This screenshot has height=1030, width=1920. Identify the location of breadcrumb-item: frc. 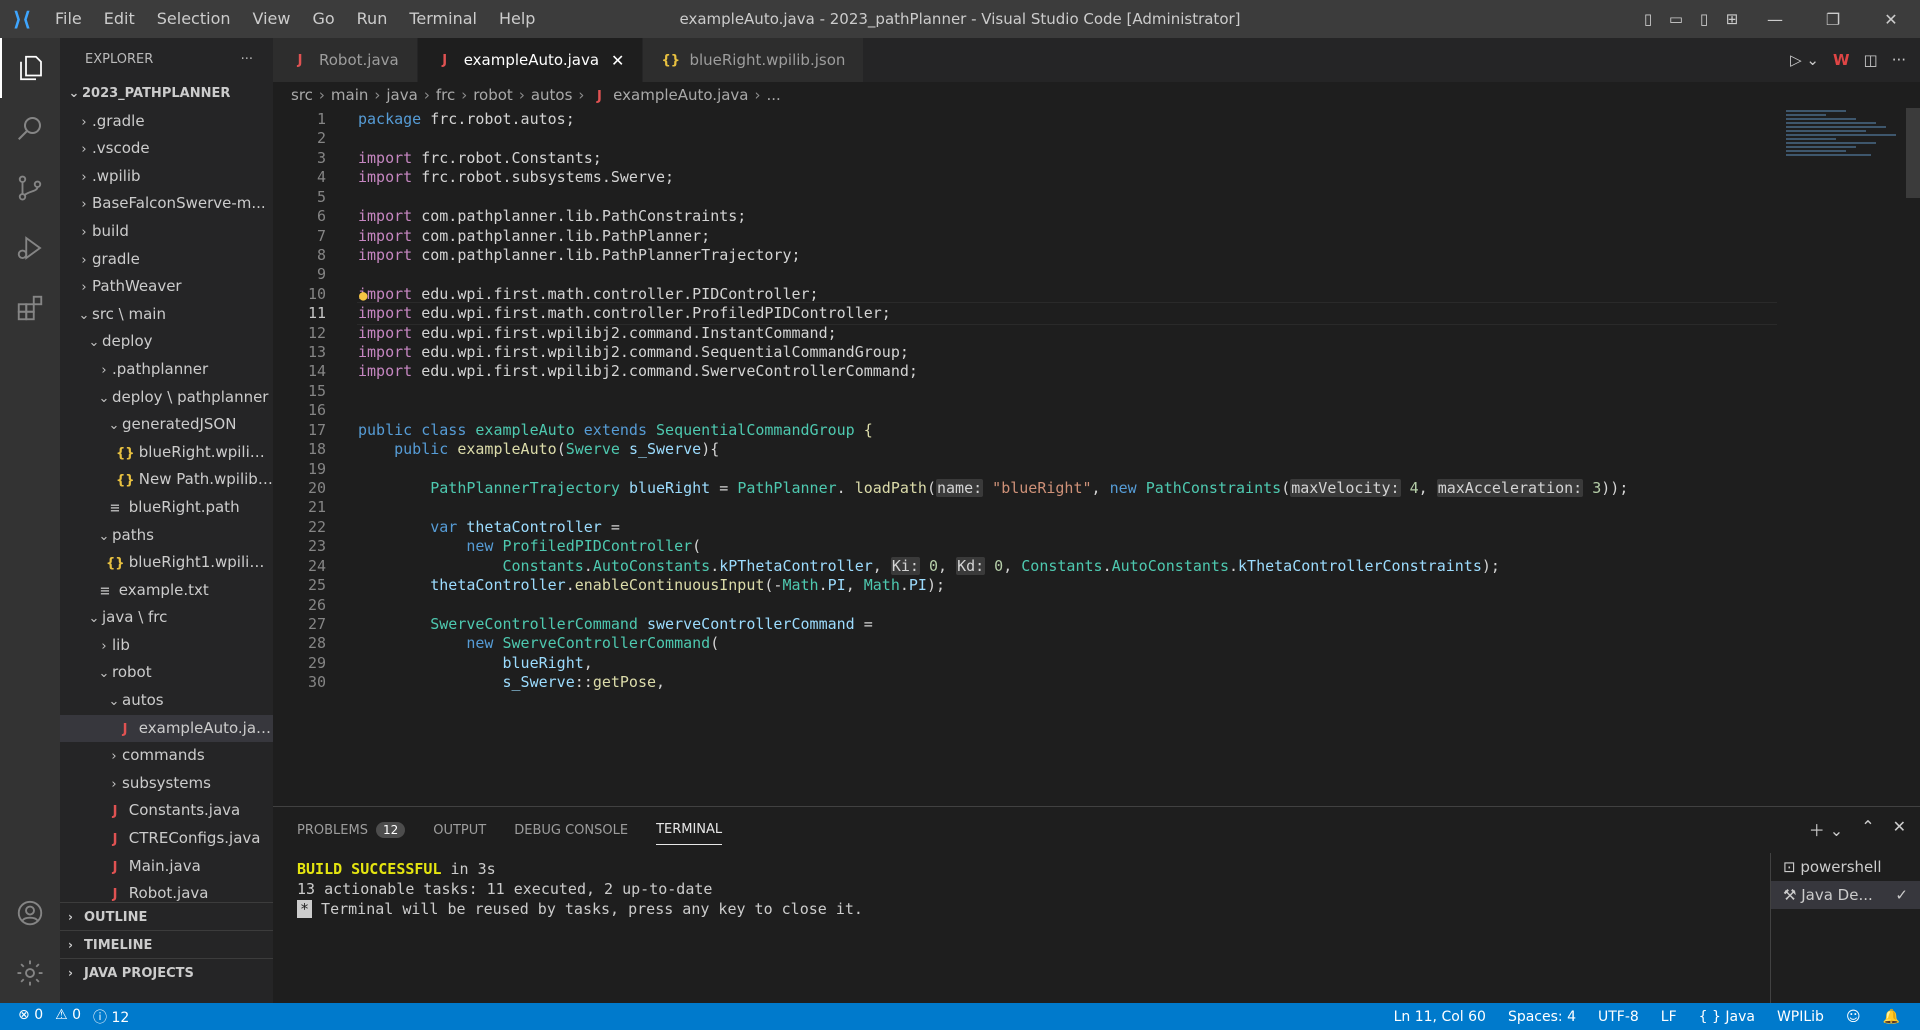
(445, 95).